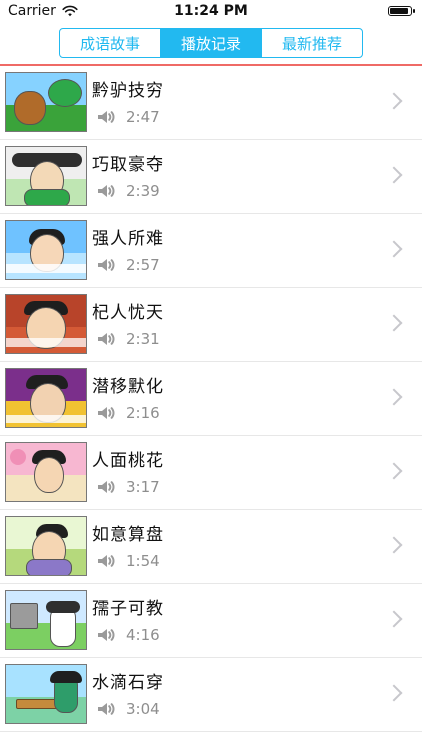 The image size is (422, 750). I want to click on list-item: 杞人忧天 2:31, so click(211, 325).